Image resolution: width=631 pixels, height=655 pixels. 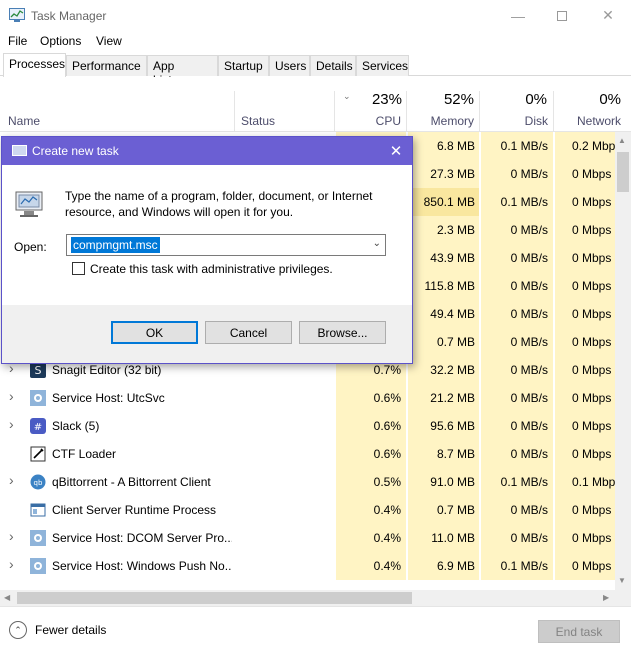 What do you see at coordinates (182, 71) in the screenshot?
I see `tab-app-history: App history` at bounding box center [182, 71].